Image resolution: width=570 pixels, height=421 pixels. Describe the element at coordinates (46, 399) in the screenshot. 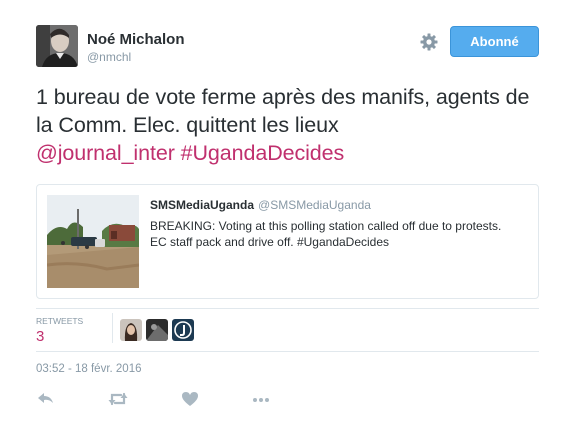

I see `reply-icon` at that location.